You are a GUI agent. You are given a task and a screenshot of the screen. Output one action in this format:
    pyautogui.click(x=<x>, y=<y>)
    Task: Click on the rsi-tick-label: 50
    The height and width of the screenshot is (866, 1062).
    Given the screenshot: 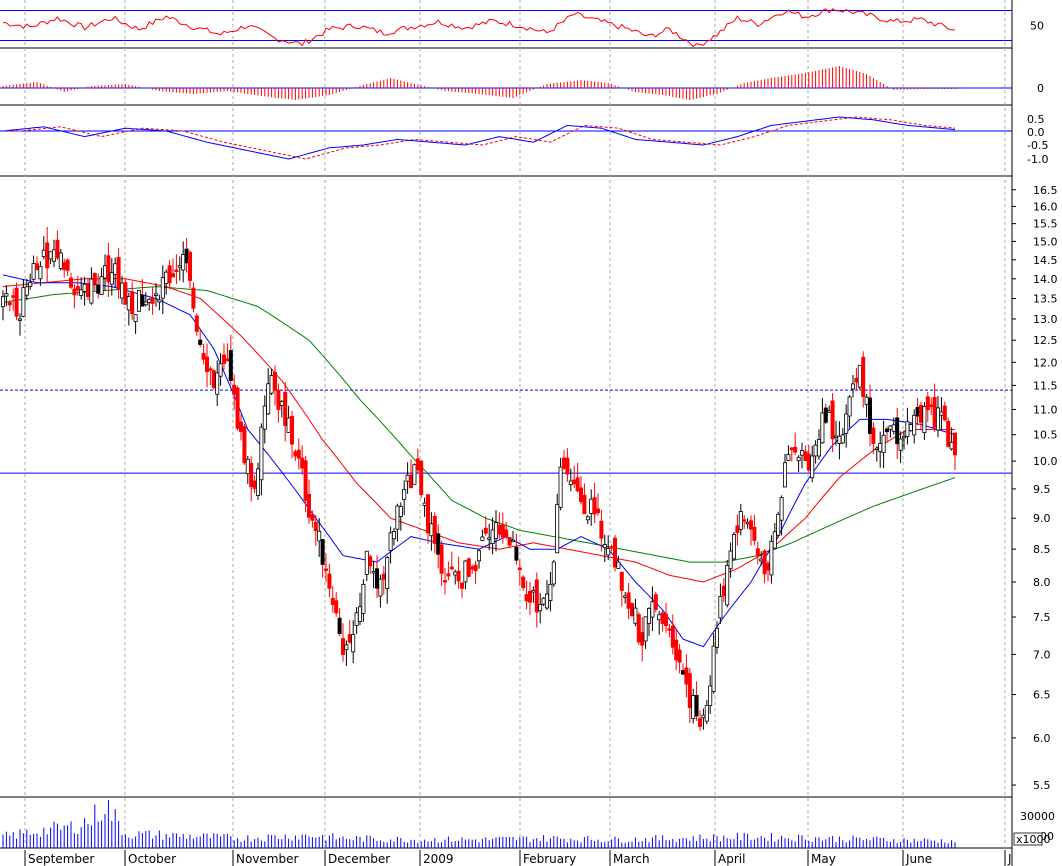 What is the action you would take?
    pyautogui.click(x=1037, y=26)
    